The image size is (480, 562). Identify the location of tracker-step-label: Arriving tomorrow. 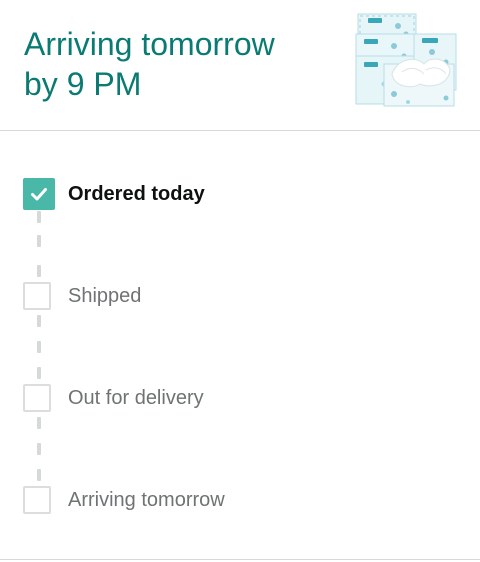
(146, 499).